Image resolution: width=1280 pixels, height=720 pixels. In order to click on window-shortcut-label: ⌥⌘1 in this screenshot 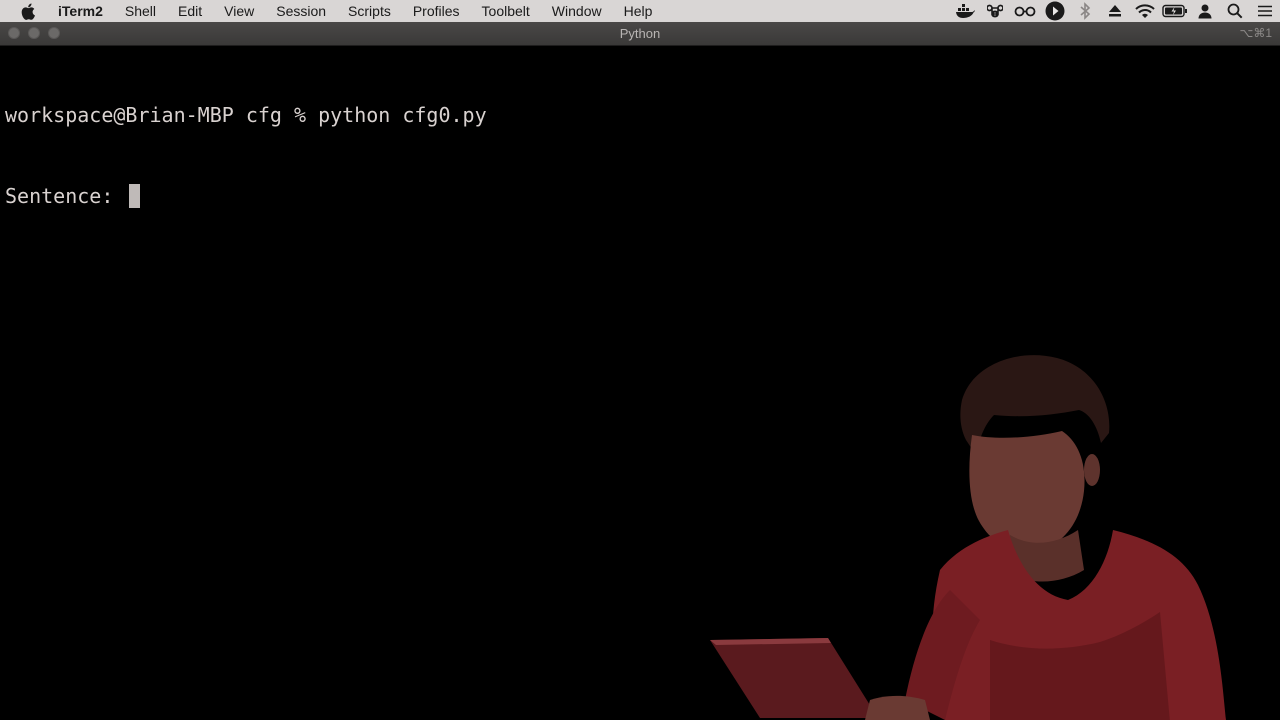, I will do `click(1255, 33)`.